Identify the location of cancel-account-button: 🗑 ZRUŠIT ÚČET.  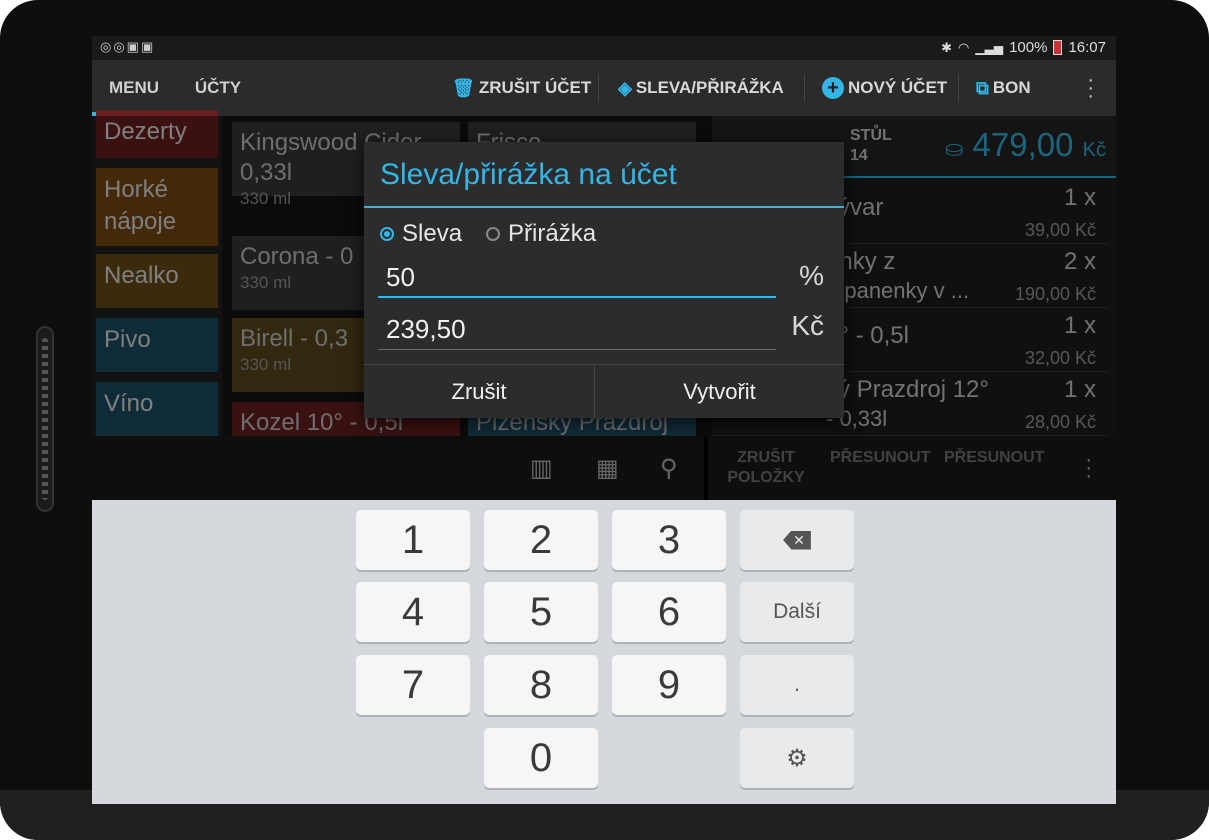
(521, 88).